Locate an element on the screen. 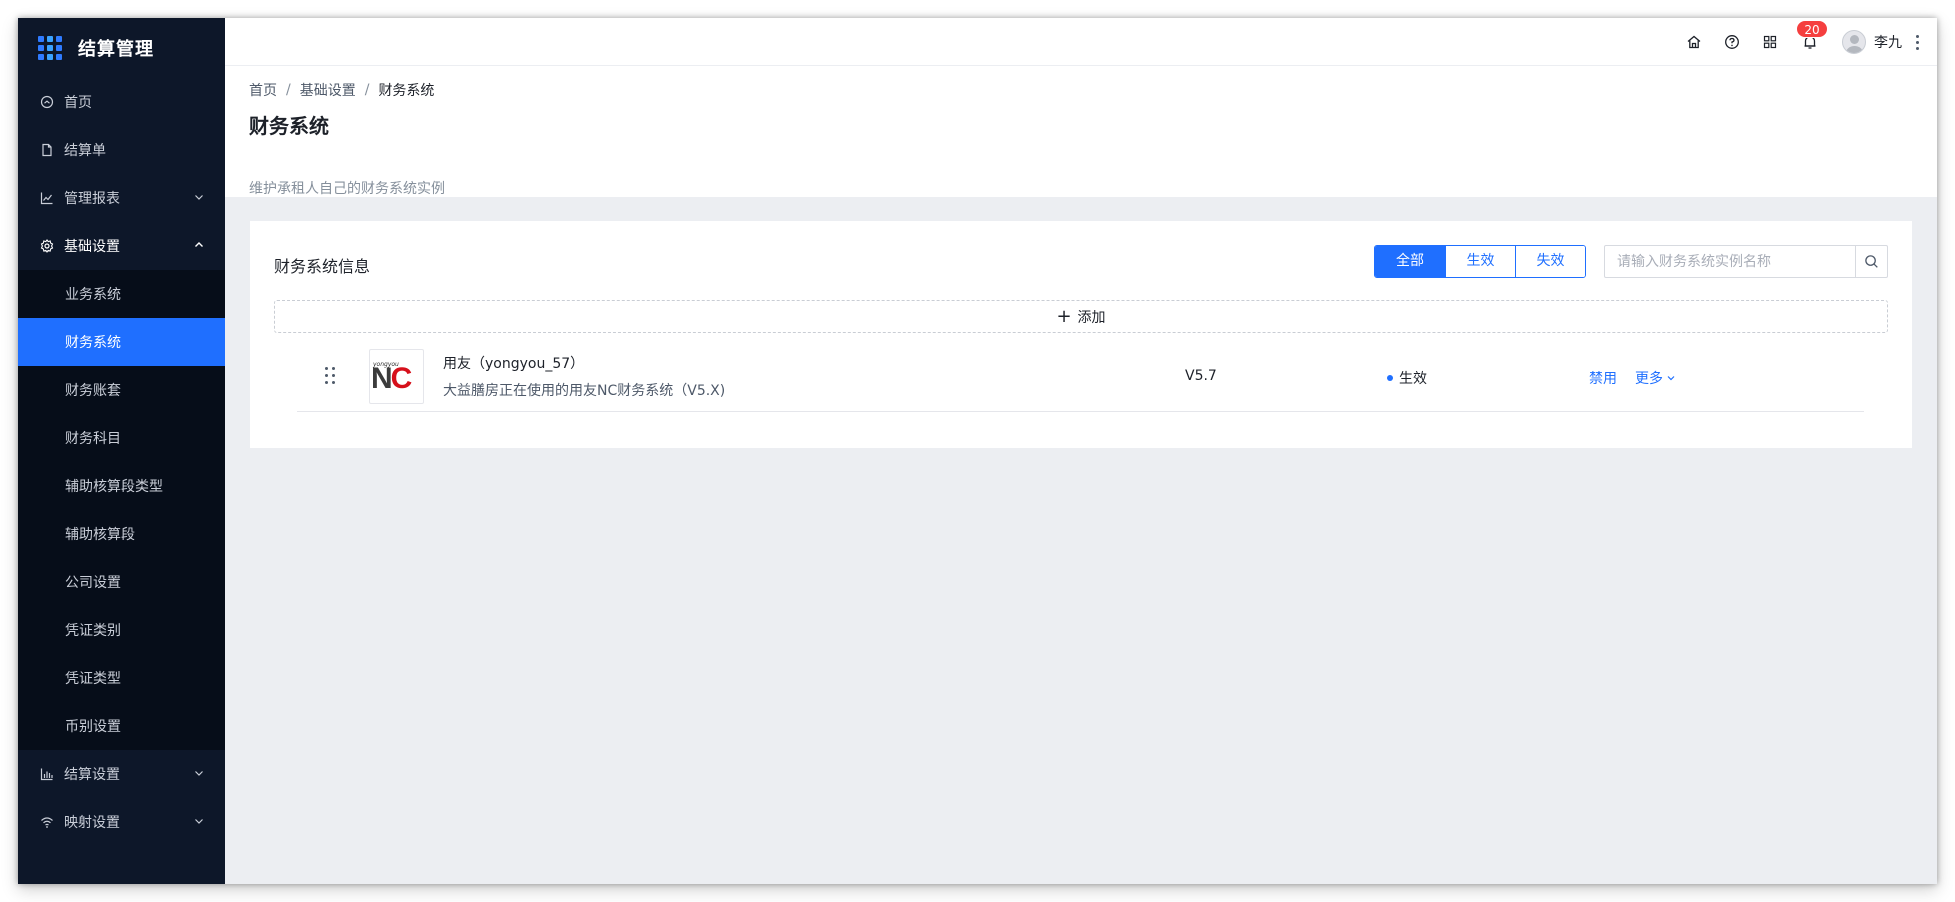 This screenshot has width=1955, height=902. row-actions: 禁用 更多 is located at coordinates (1632, 378).